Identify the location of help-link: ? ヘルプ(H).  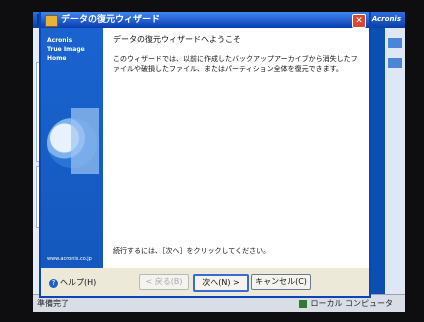
(72, 282).